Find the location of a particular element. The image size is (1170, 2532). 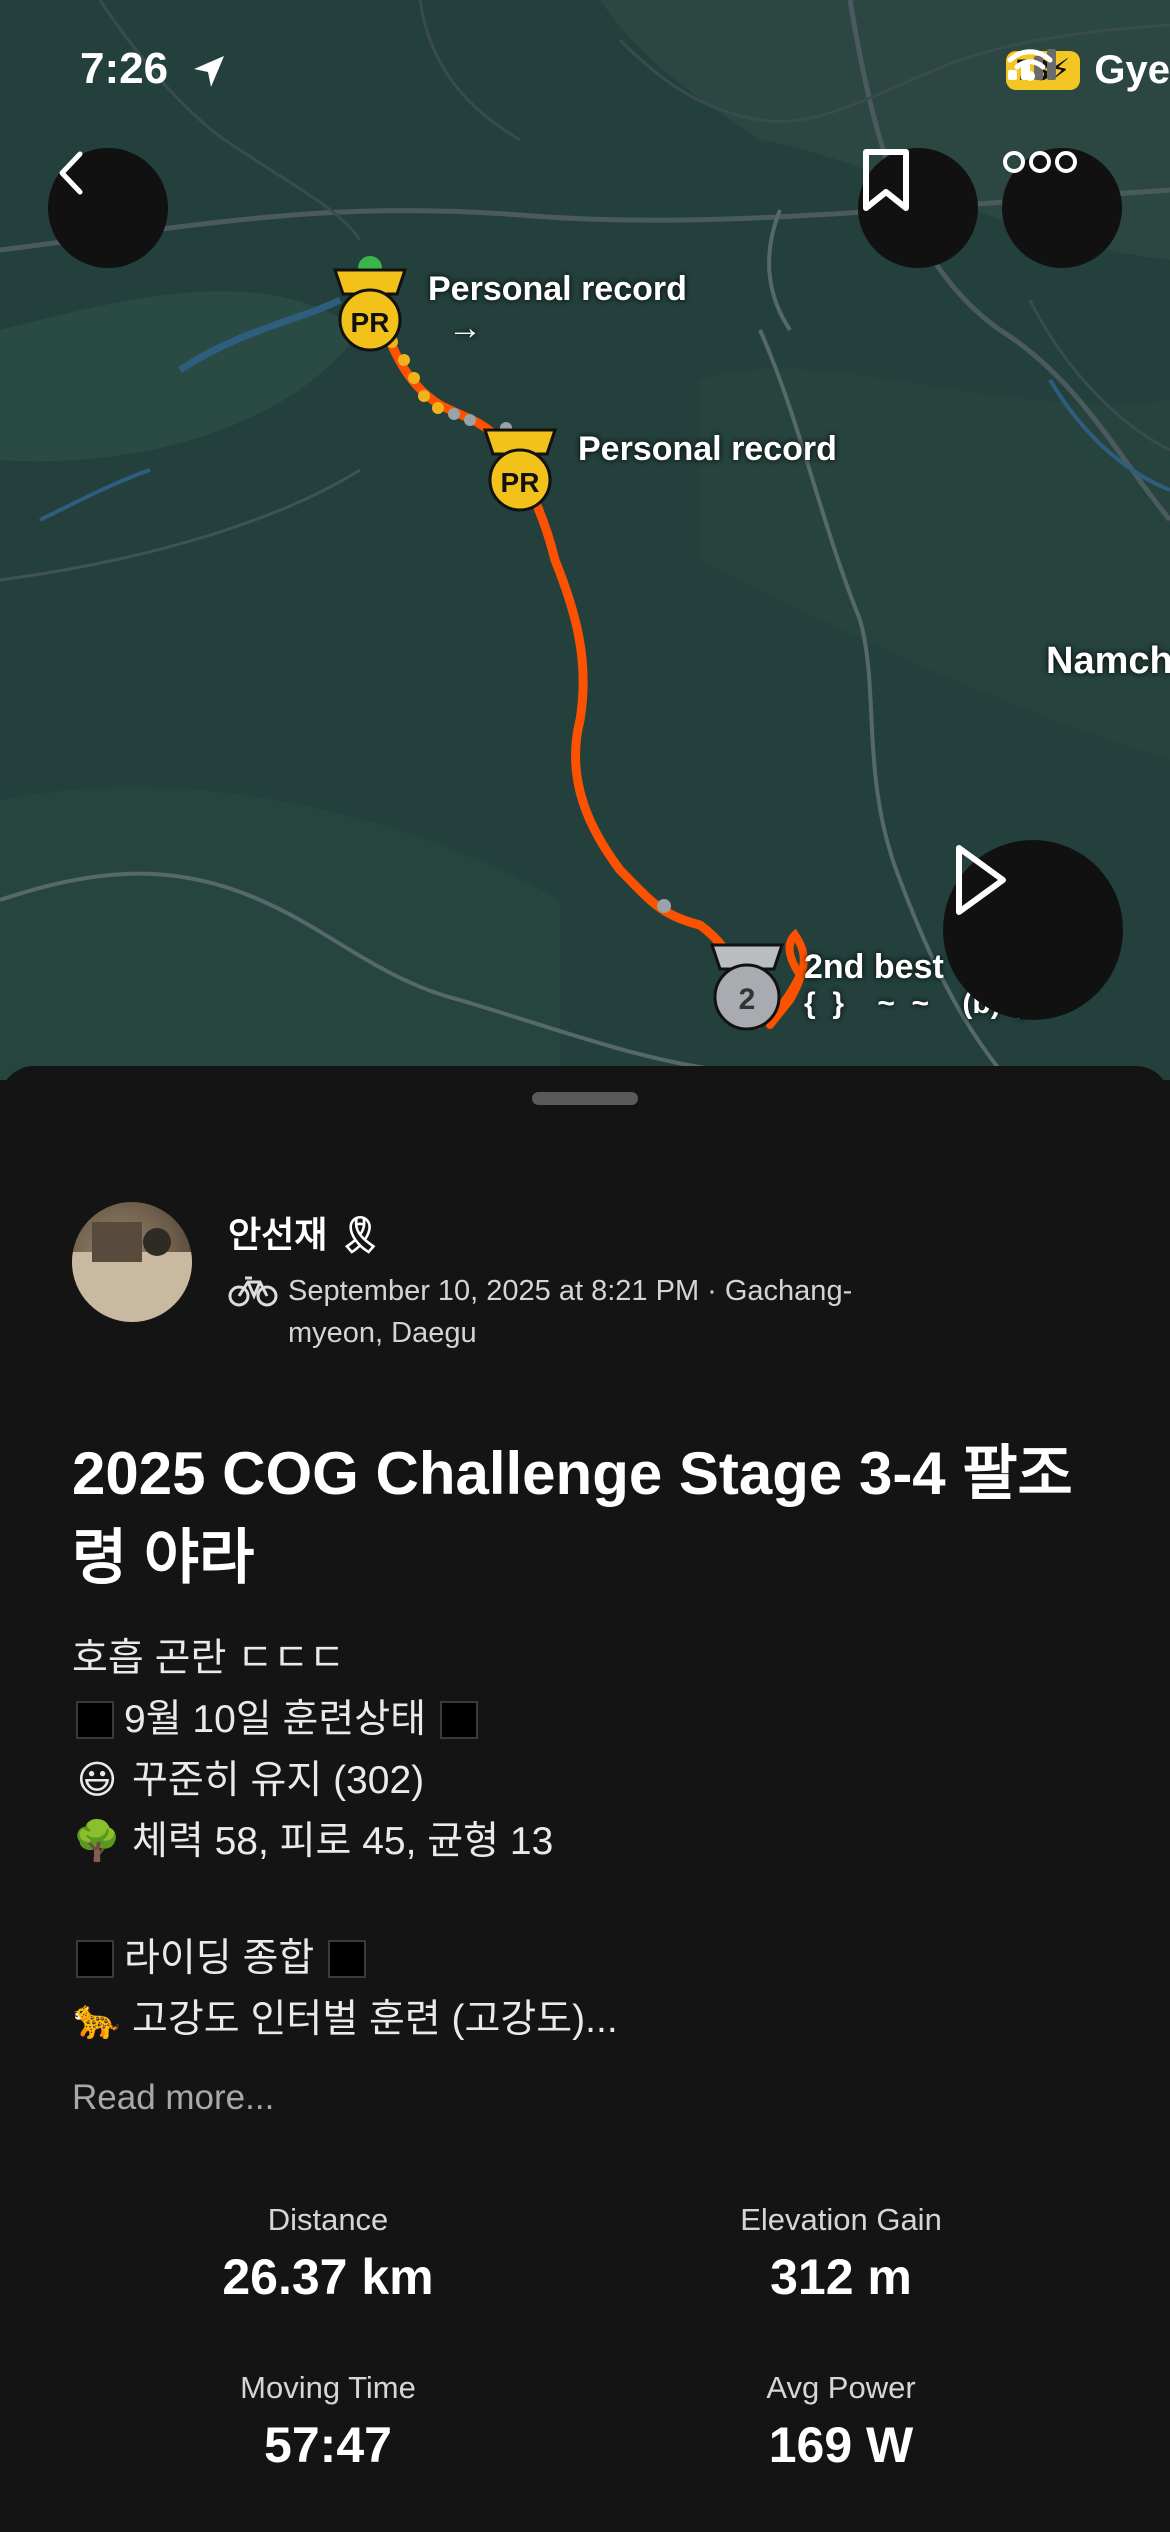

svg-text: 2 is located at coordinates (747, 999).